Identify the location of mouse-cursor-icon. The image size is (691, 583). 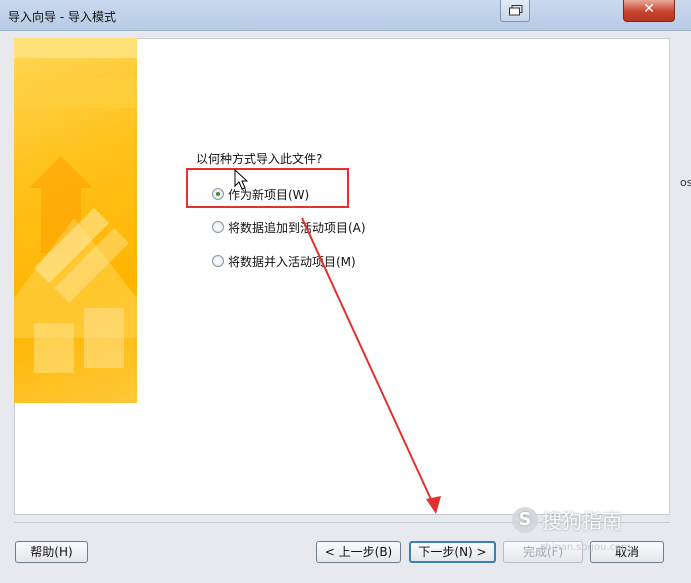
(241, 179).